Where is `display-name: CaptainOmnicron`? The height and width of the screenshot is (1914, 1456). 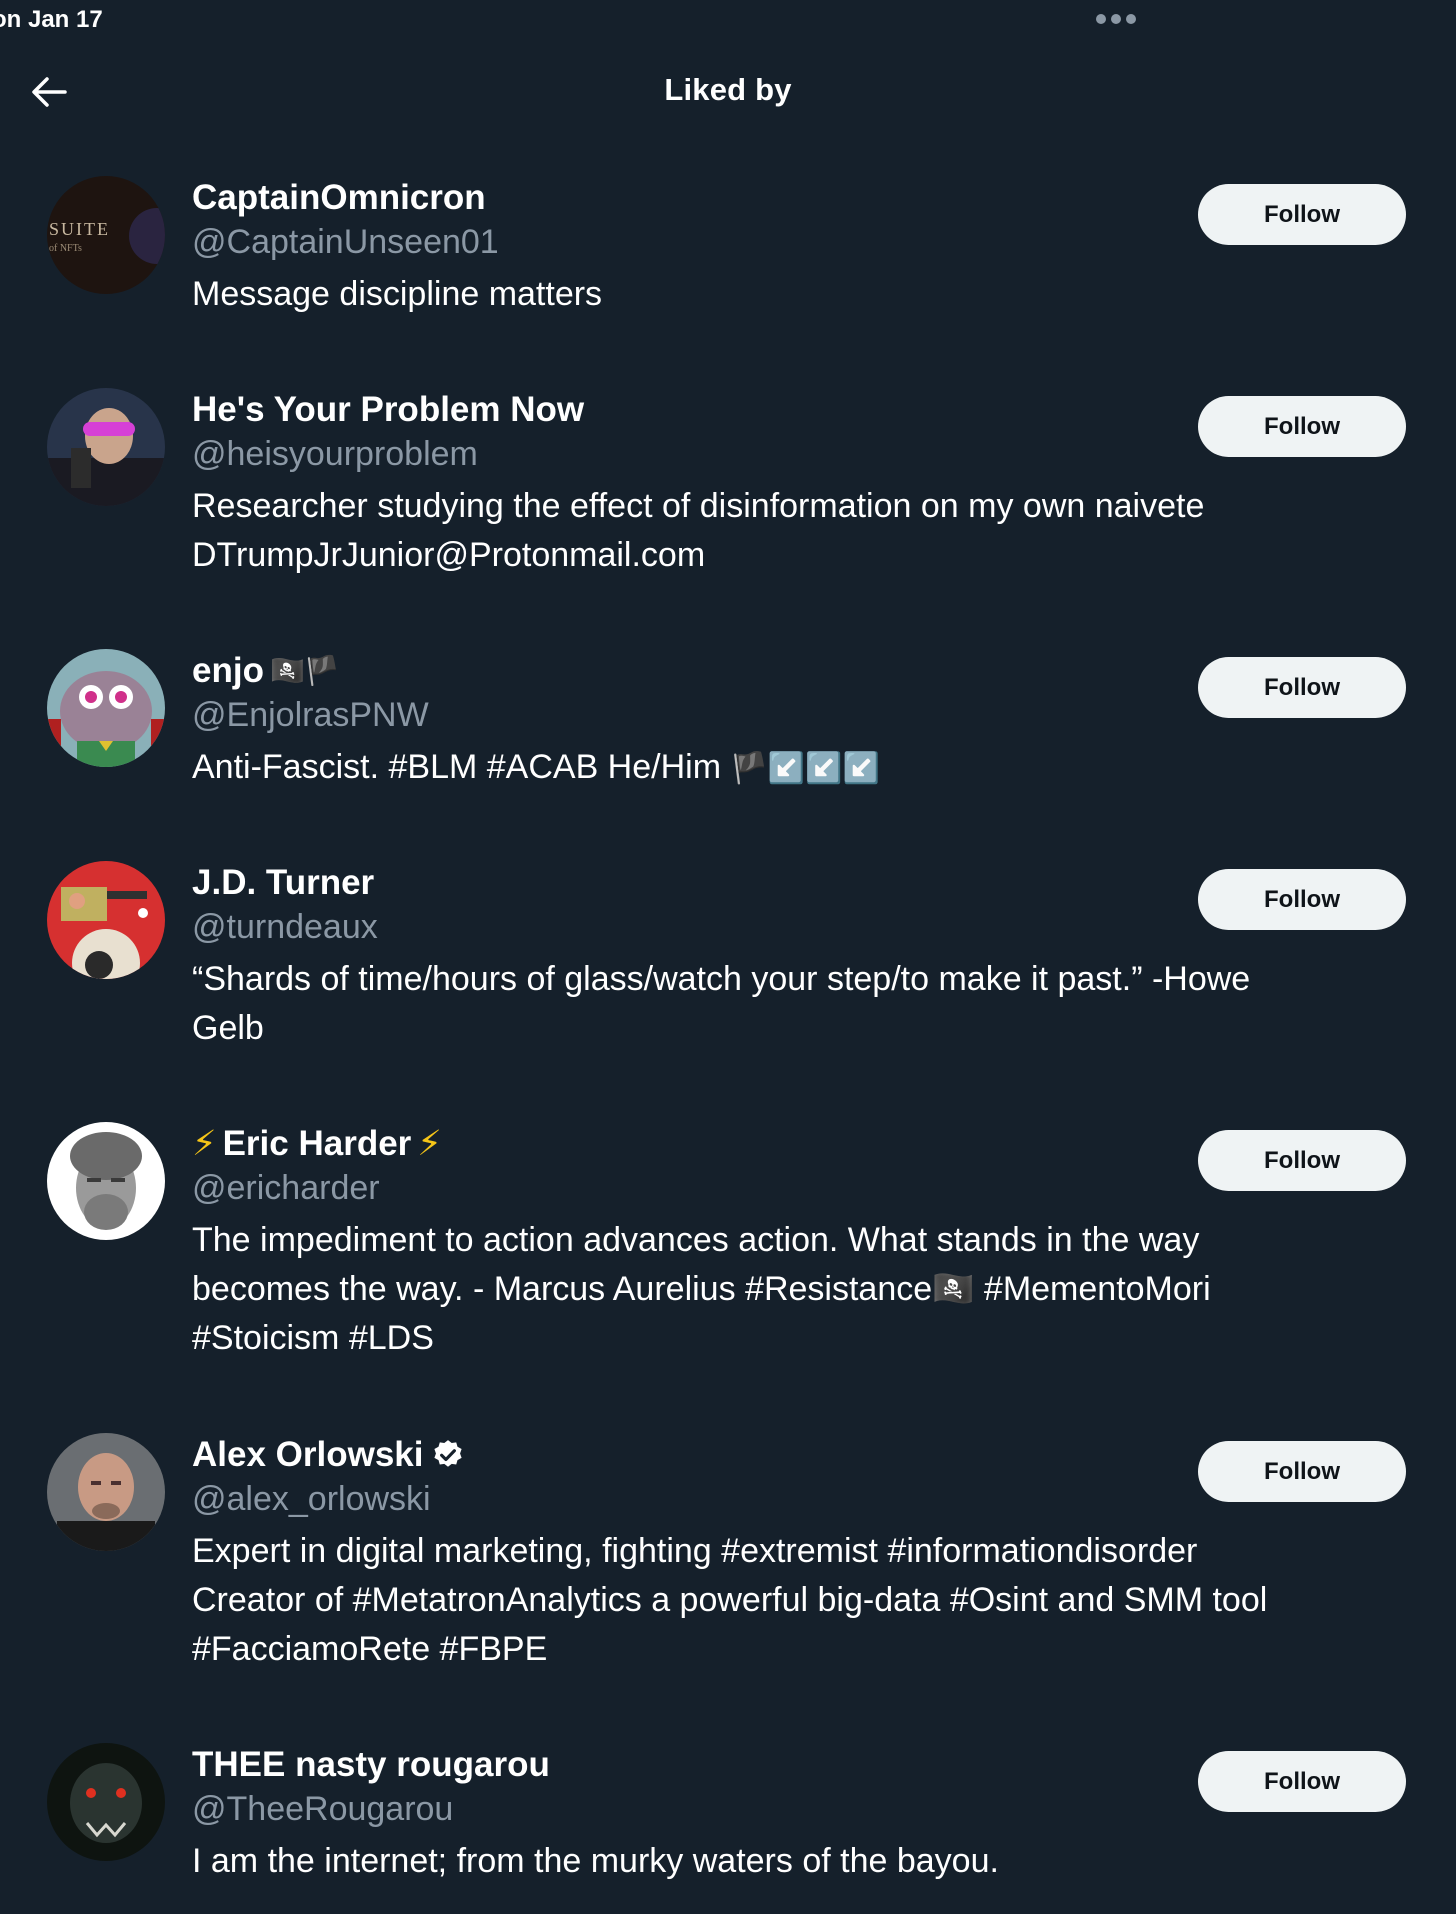 display-name: CaptainOmnicron is located at coordinates (782, 198).